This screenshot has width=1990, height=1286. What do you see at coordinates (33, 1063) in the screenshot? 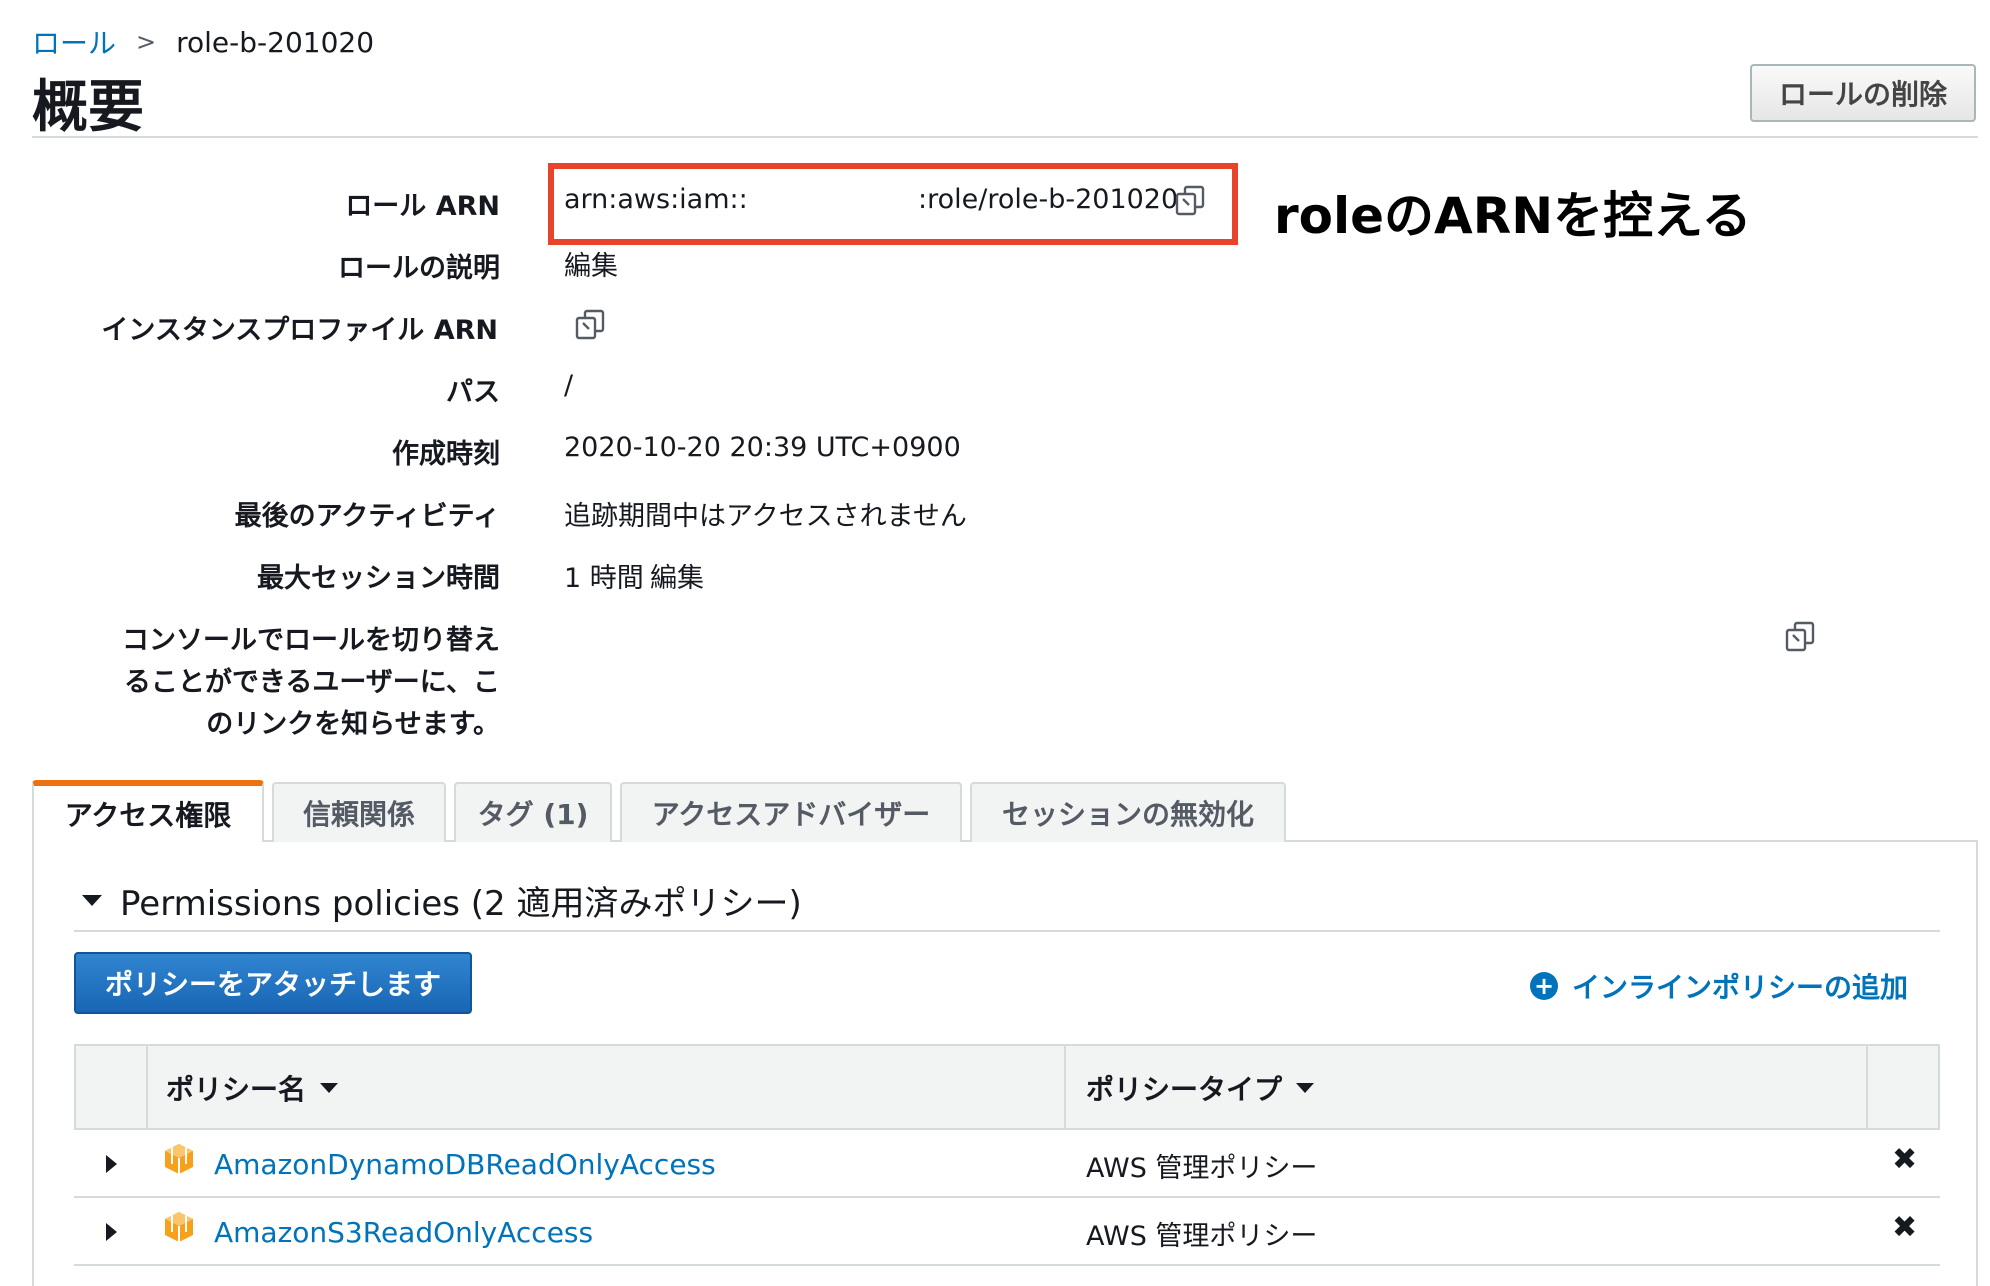
I see `panel-border-left` at bounding box center [33, 1063].